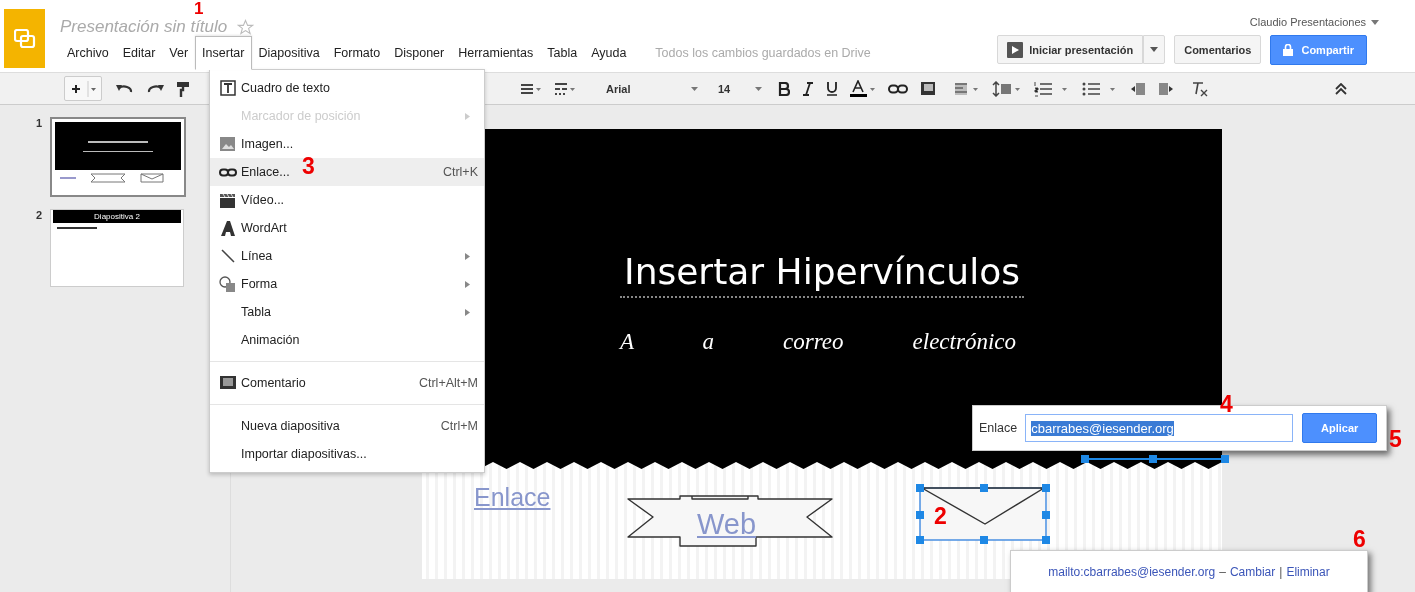  Describe the element at coordinates (863, 88) in the screenshot. I see `text-color-icon` at that location.